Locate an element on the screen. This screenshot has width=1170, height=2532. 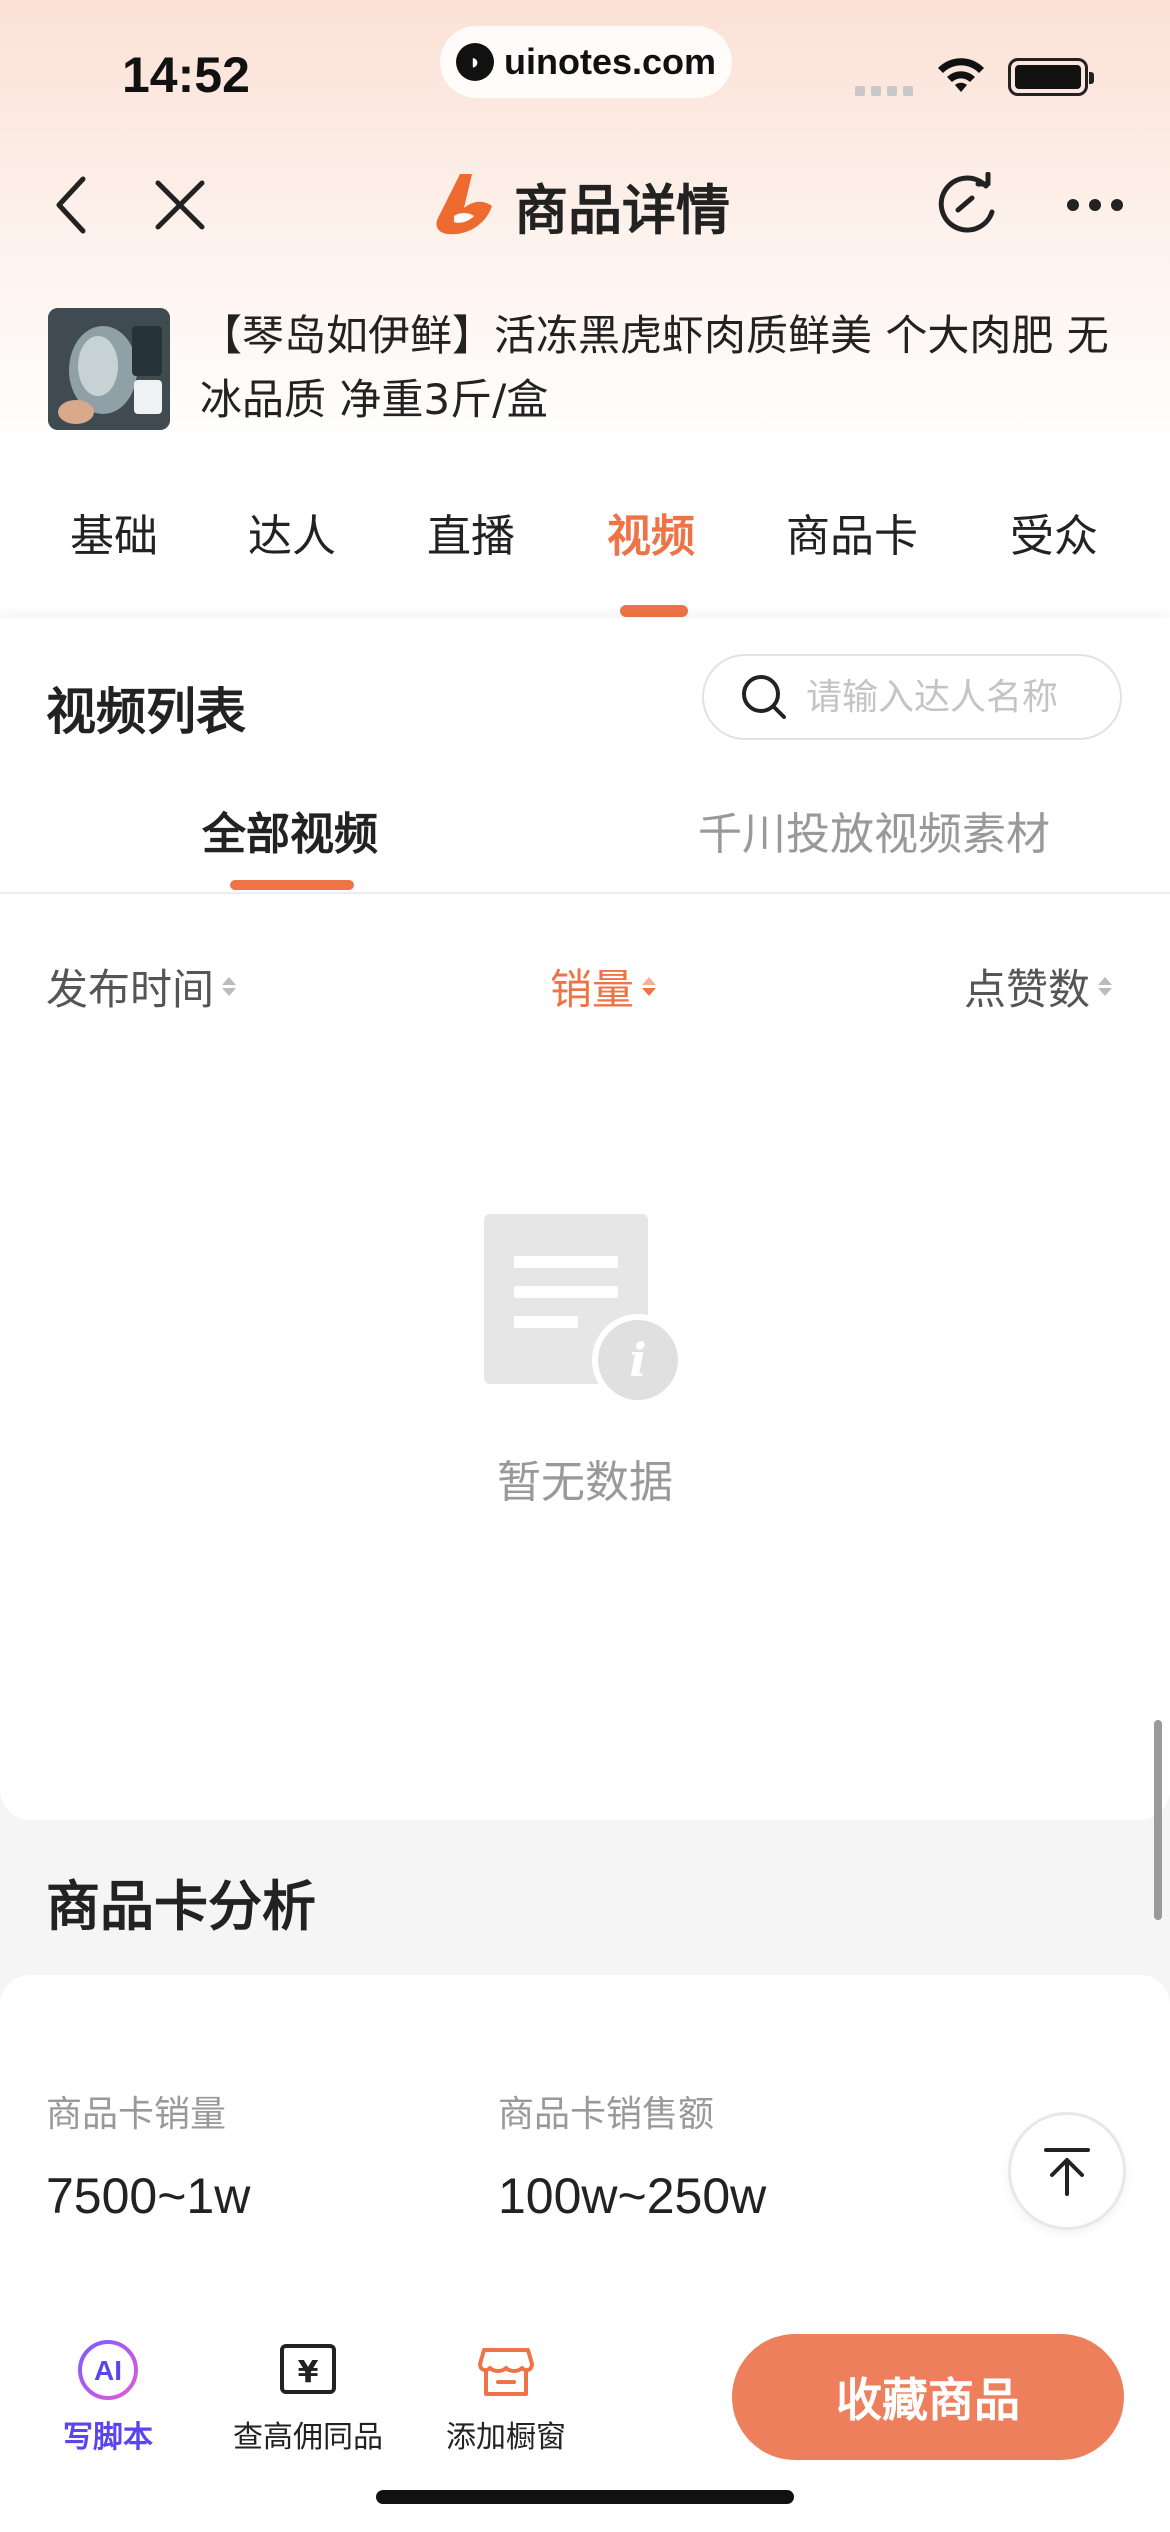
stat-label: 商品卡销量 is located at coordinates (136, 2114).